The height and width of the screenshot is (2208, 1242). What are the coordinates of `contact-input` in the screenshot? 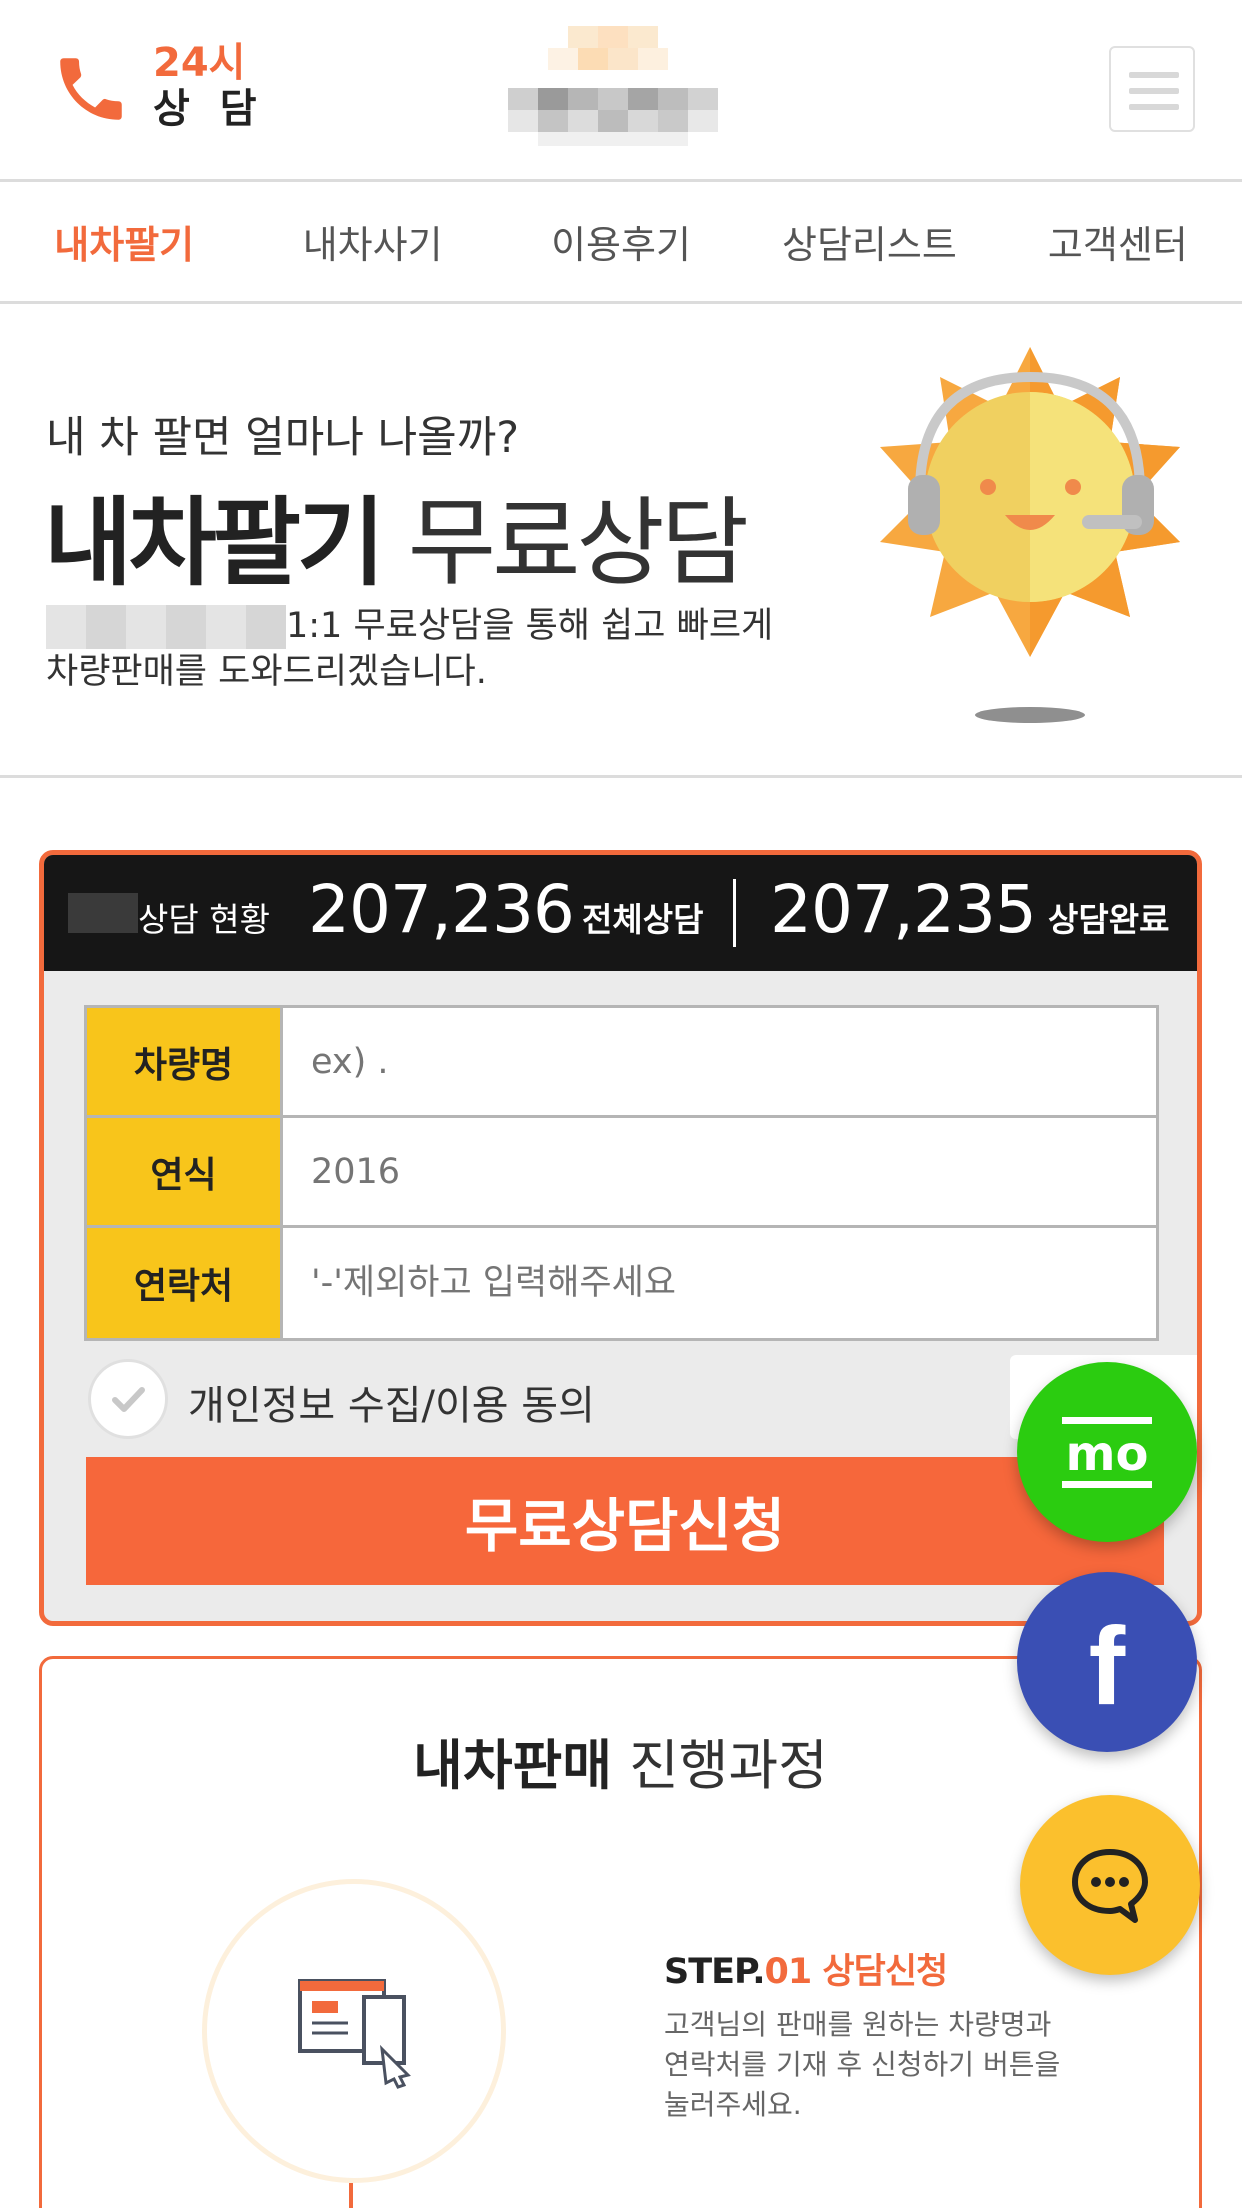 It's located at (719, 1283).